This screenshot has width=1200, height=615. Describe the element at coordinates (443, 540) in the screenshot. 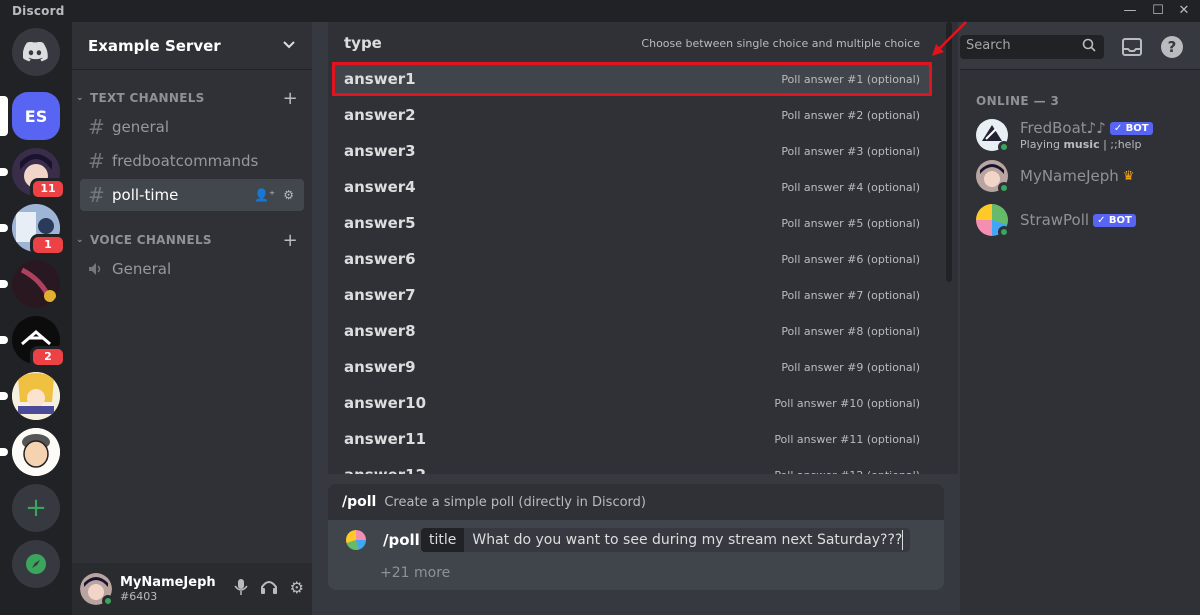

I see `param-name: title` at that location.